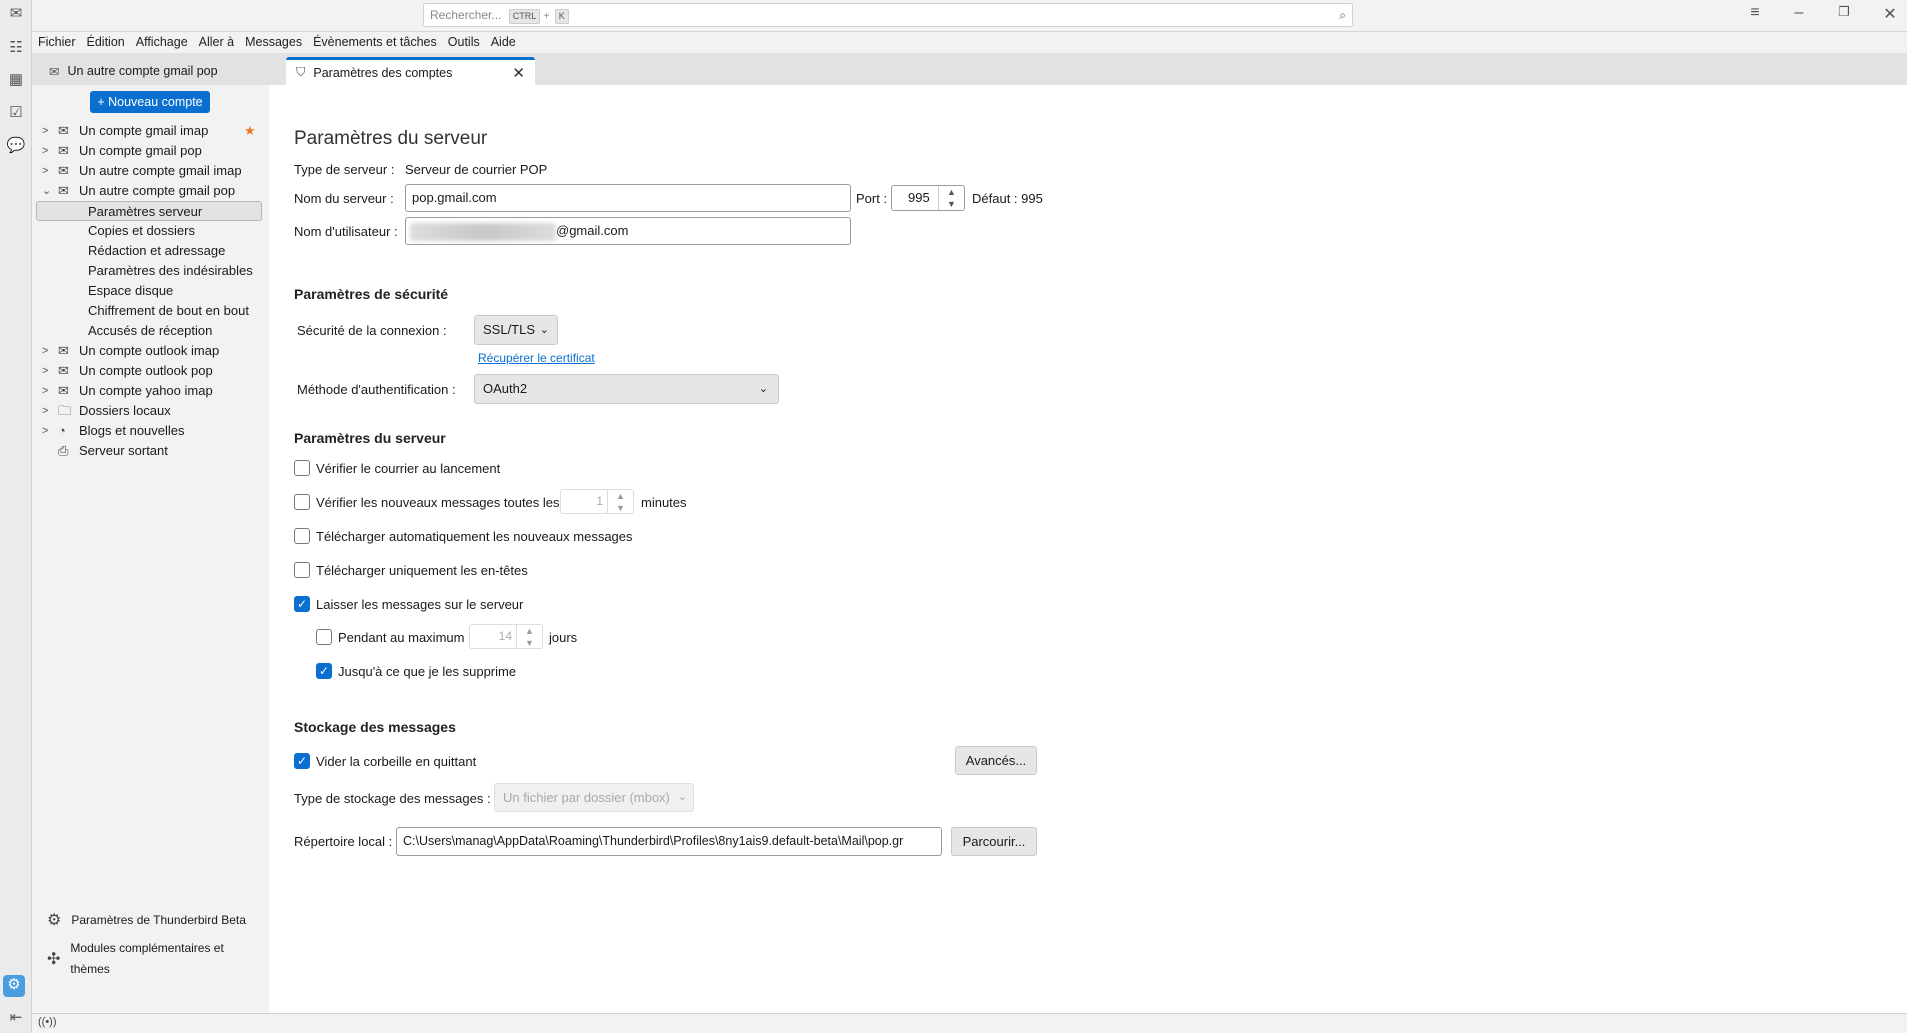 Image resolution: width=1907 pixels, height=1033 pixels. I want to click on addons-label: Modules complémentaires et thèmes, so click(146, 959).